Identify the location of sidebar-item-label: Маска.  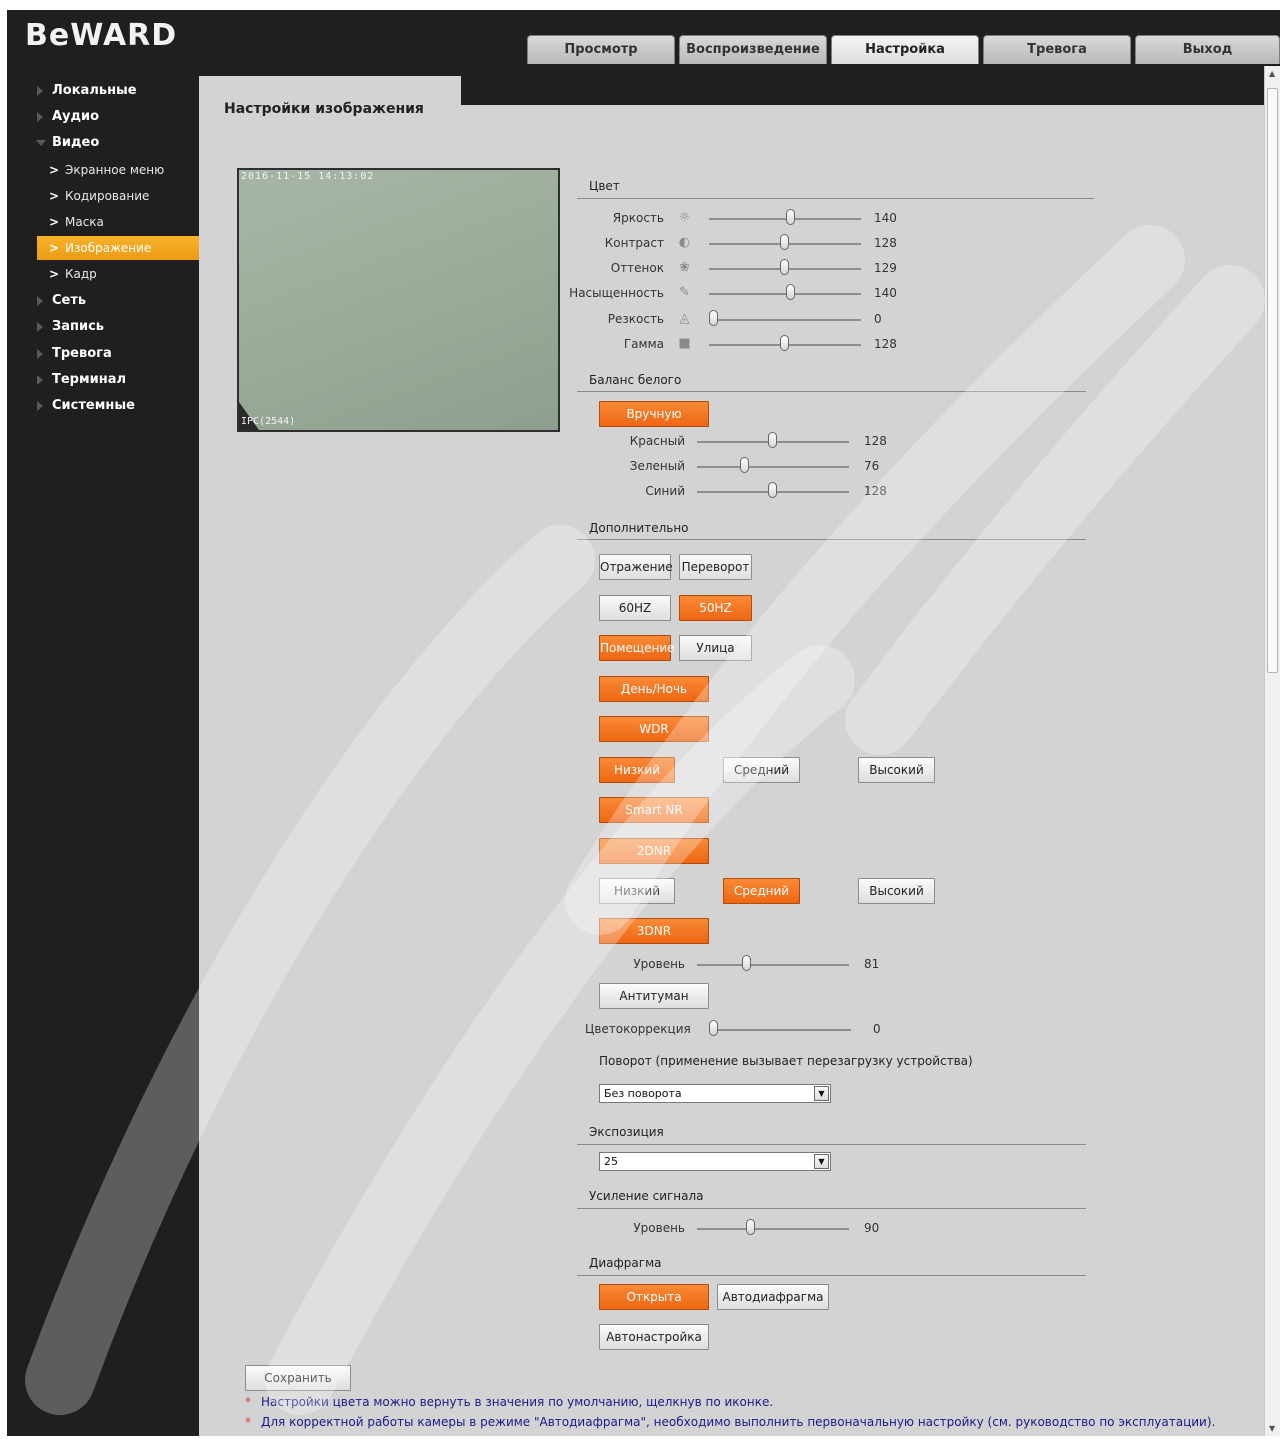
(84, 222).